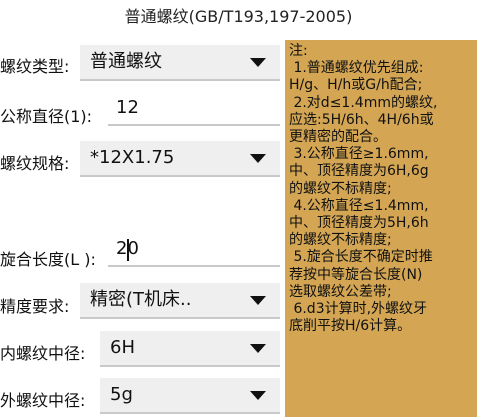 This screenshot has width=477, height=417. I want to click on external-pitch-dia-label: 外螺纹中径:, so click(43, 400).